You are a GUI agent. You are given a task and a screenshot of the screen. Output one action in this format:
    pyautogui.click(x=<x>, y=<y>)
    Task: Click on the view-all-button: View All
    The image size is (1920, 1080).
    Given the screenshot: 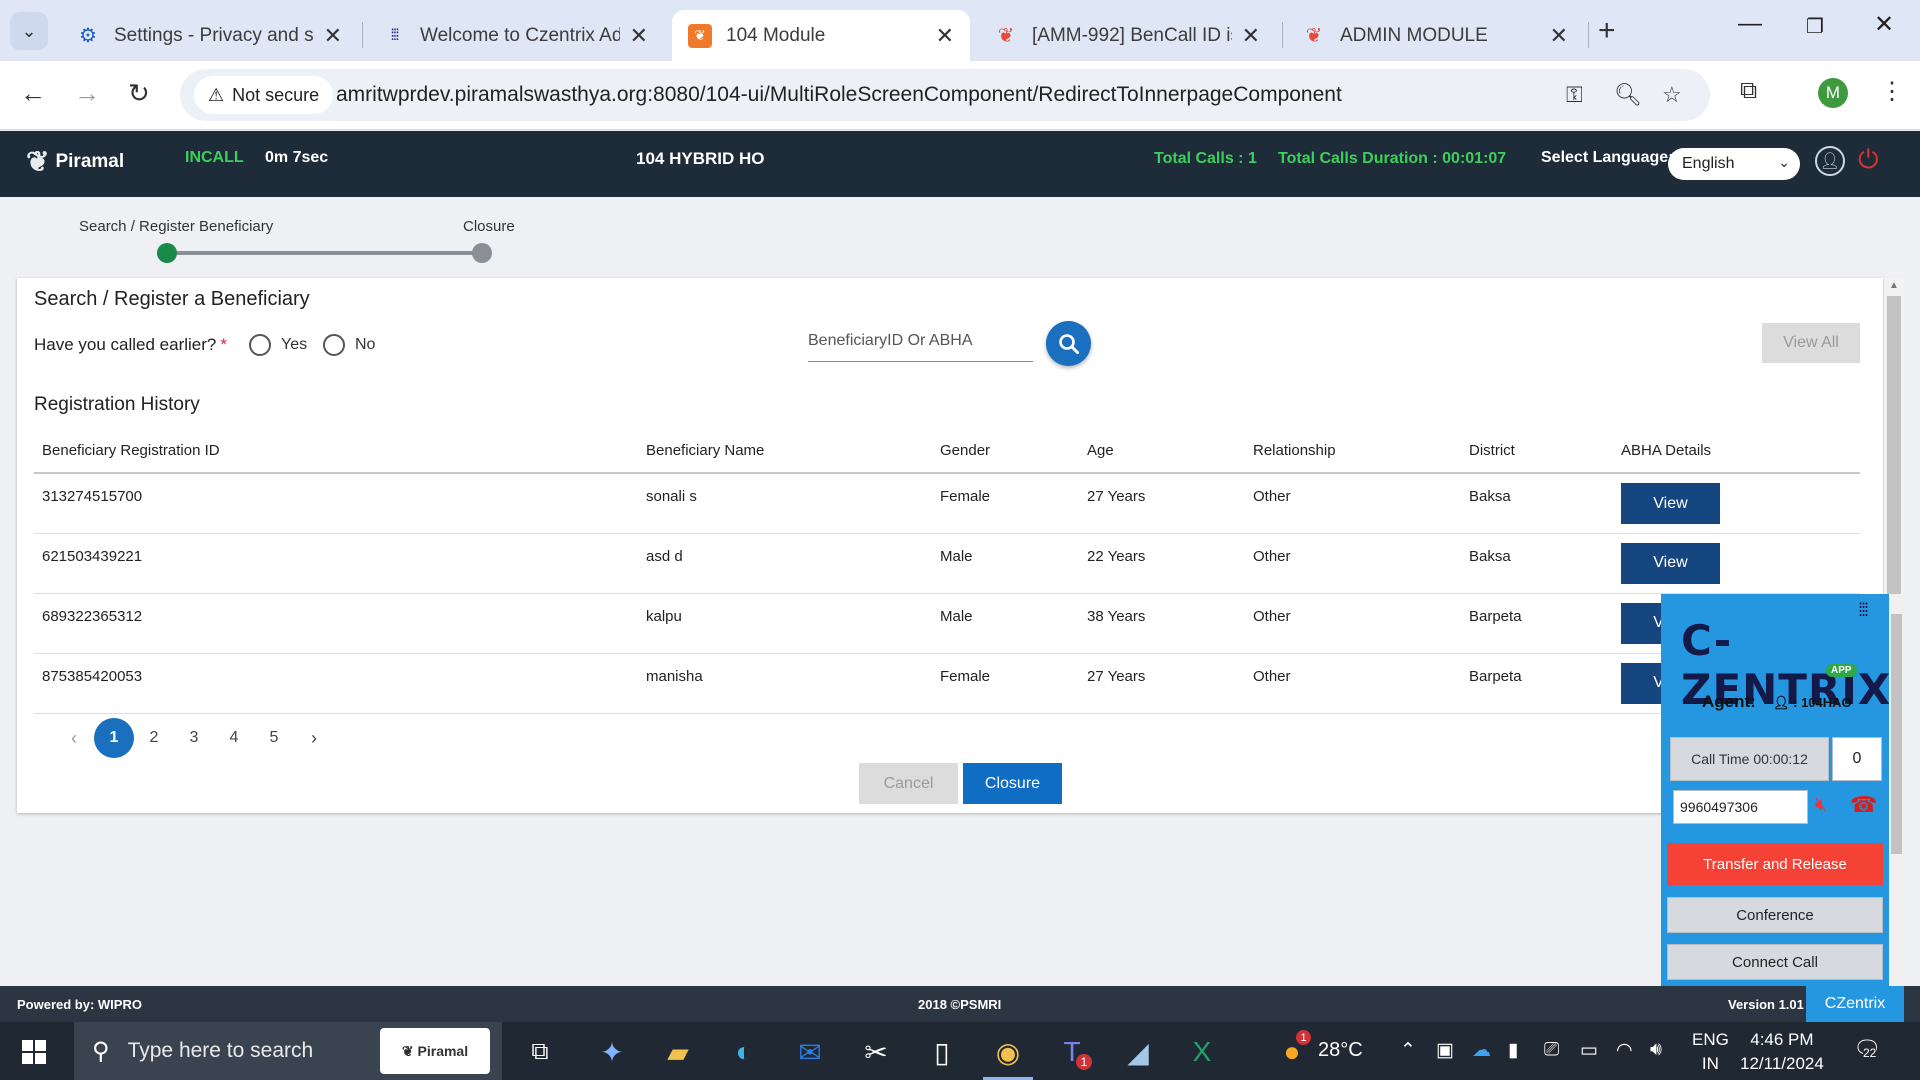 What is the action you would take?
    pyautogui.click(x=1811, y=343)
    